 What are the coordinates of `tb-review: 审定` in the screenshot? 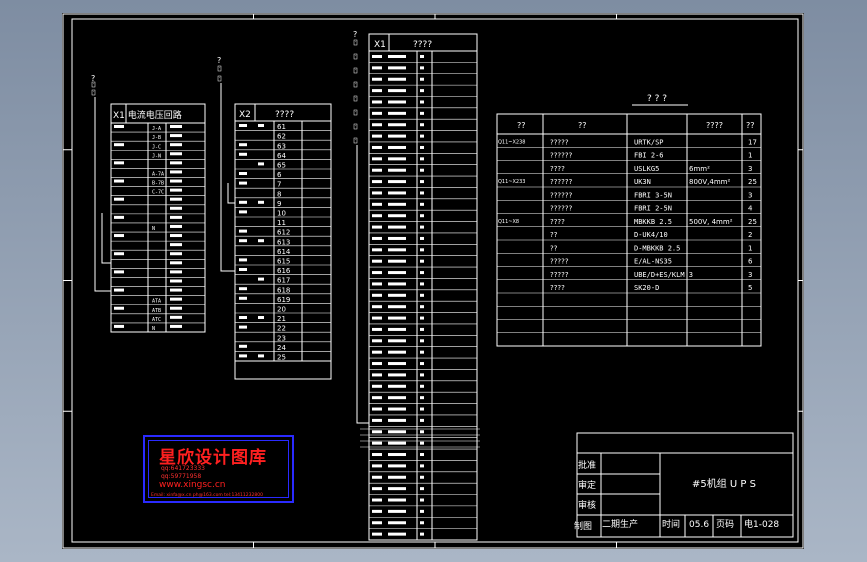 It's located at (587, 485).